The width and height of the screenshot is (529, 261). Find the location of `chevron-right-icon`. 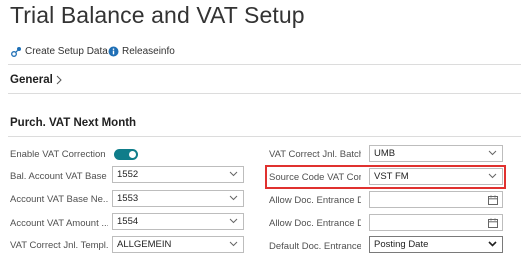

chevron-right-icon is located at coordinates (59, 80).